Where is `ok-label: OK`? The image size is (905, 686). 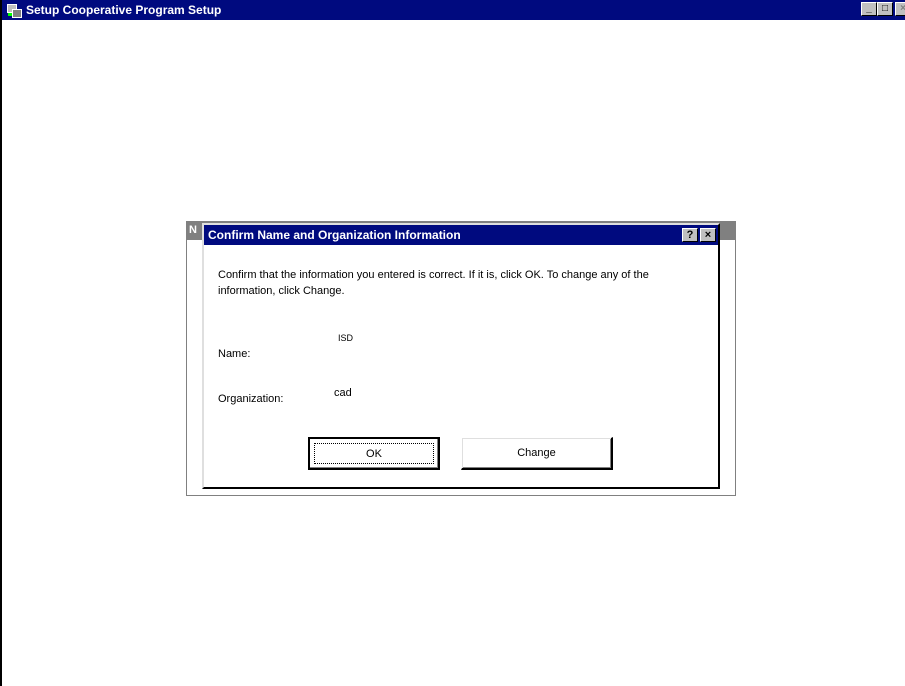
ok-label: OK is located at coordinates (374, 453).